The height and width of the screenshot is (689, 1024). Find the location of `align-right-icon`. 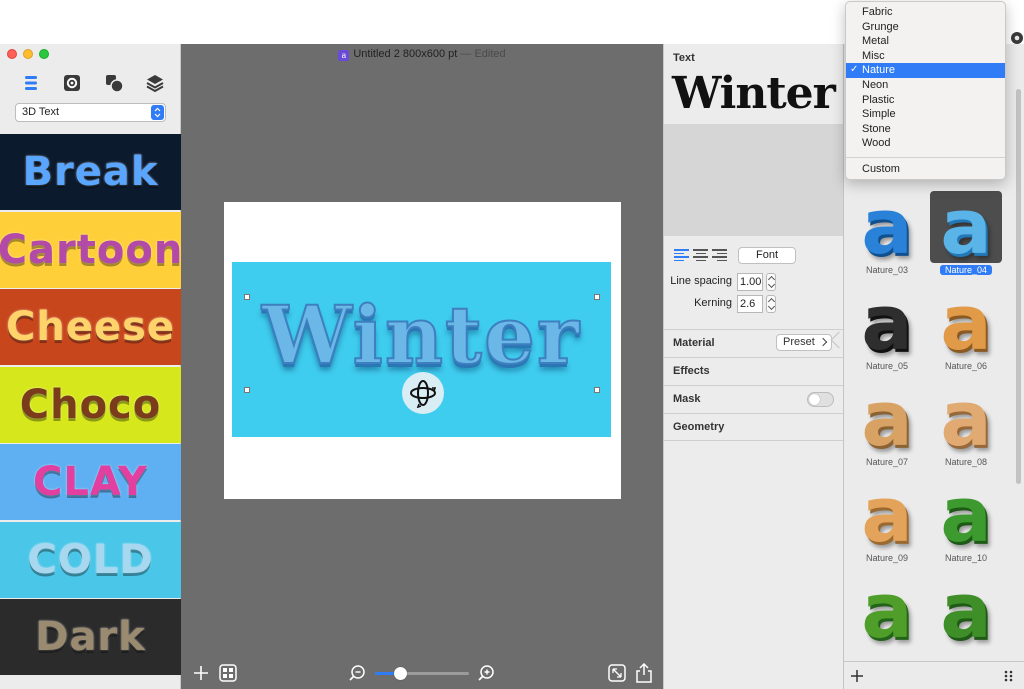

align-right-icon is located at coordinates (719, 255).